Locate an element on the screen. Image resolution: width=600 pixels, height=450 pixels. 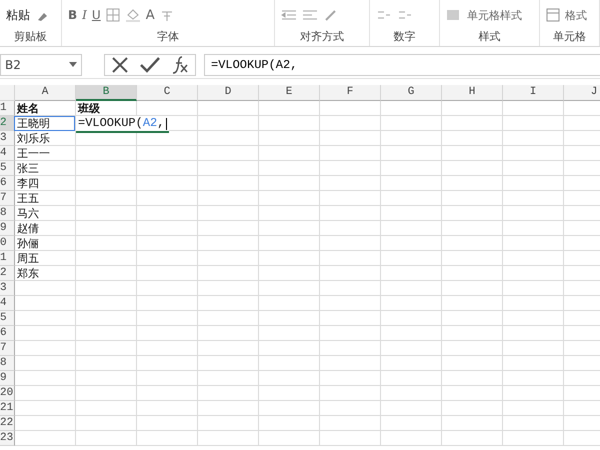
table-cell-text: 周五 is located at coordinates (27, 258).